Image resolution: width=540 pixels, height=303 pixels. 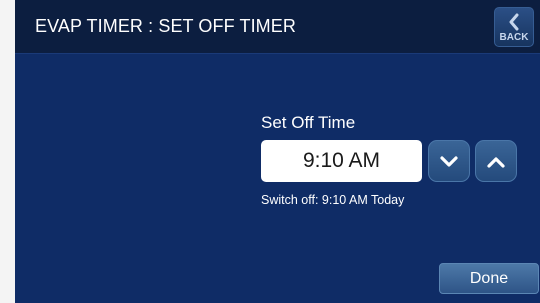 I want to click on decrease-time-button, so click(x=449, y=161).